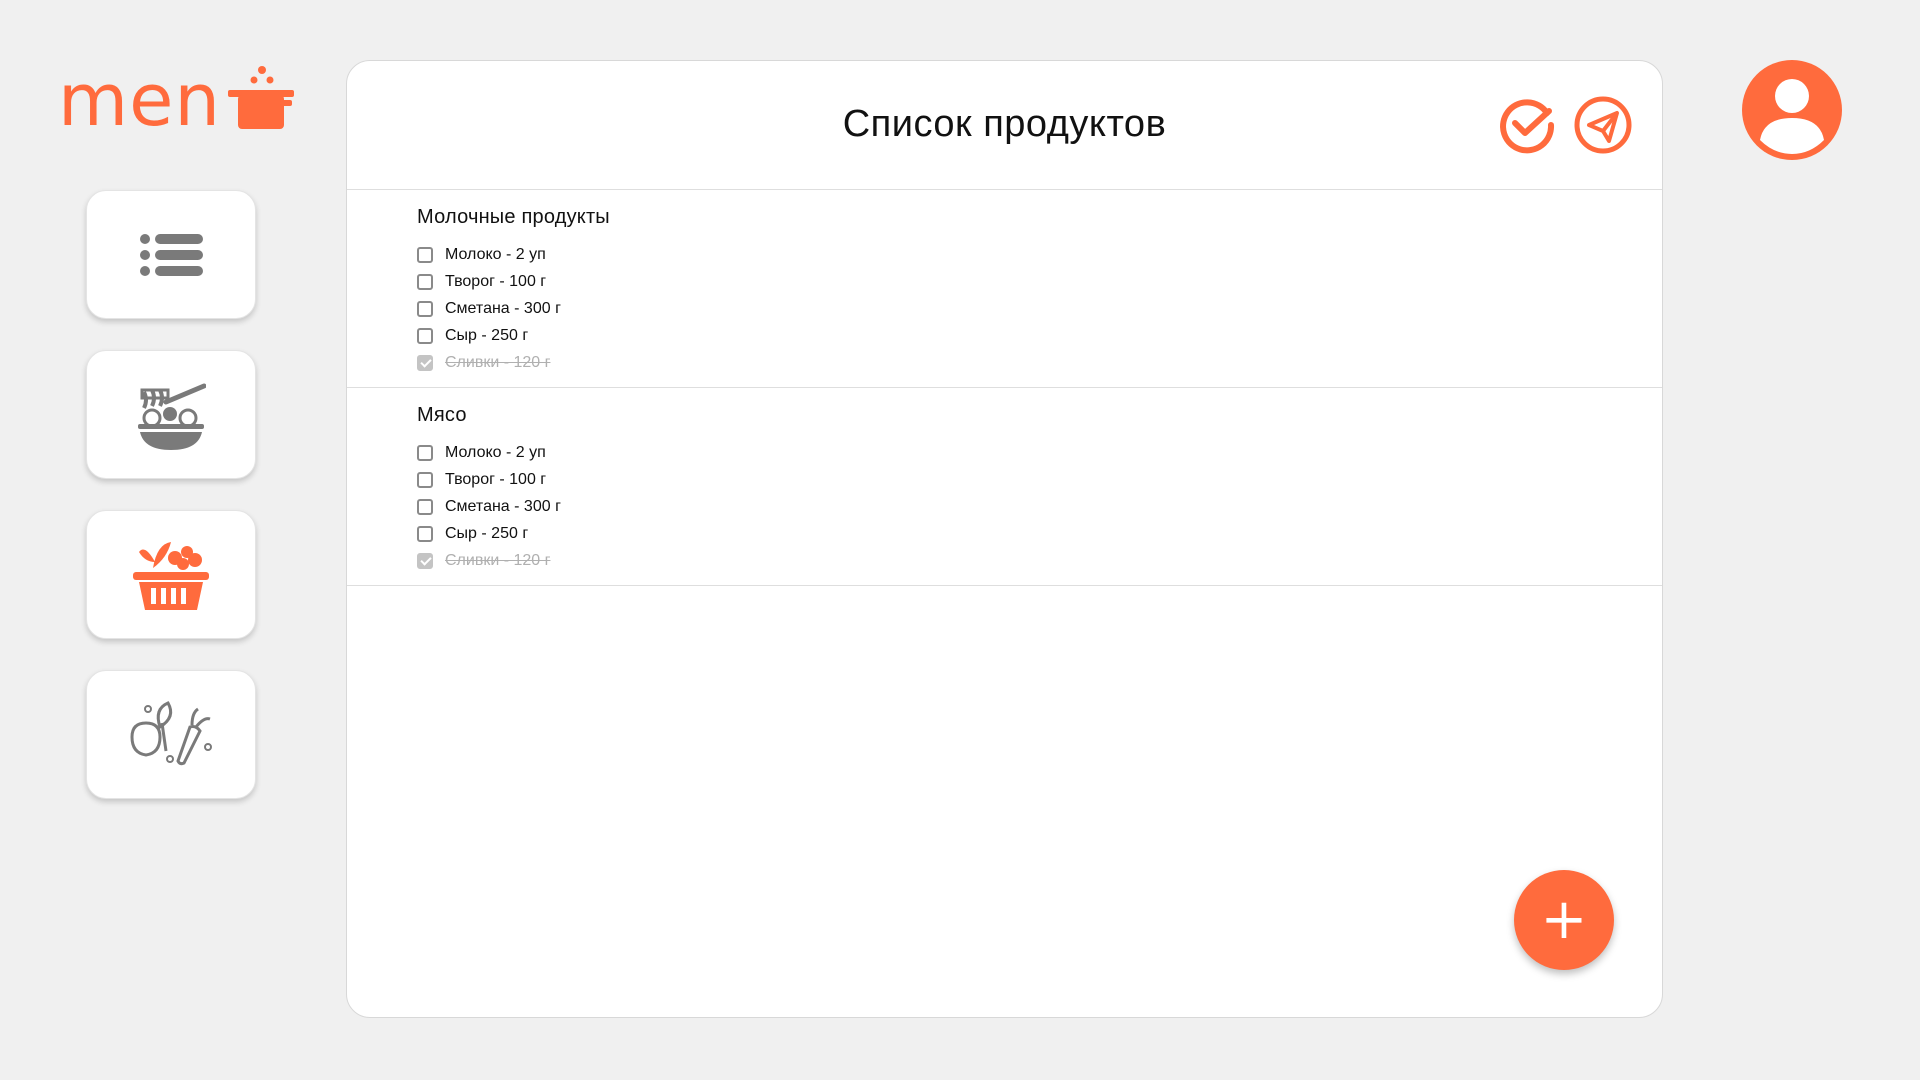 The image size is (1920, 1080). I want to click on panel-header: Список продуктов, so click(1004, 125).